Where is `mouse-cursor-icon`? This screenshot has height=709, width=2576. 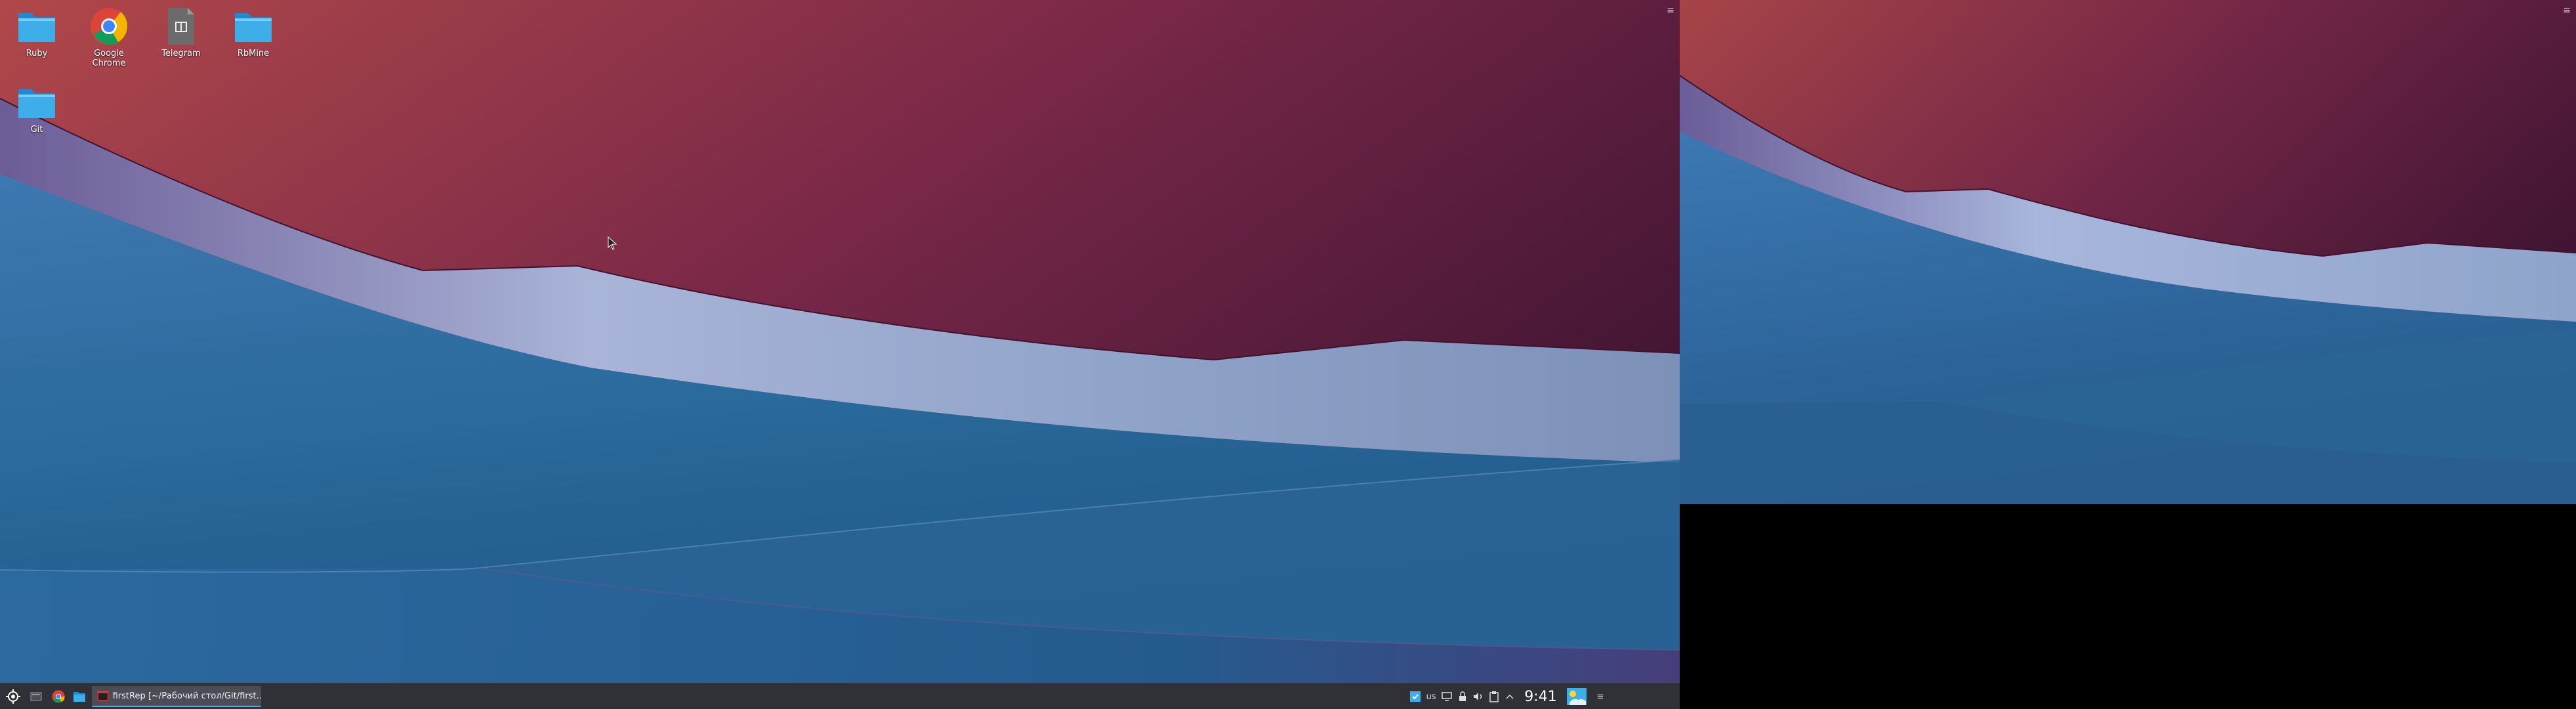 mouse-cursor-icon is located at coordinates (612, 243).